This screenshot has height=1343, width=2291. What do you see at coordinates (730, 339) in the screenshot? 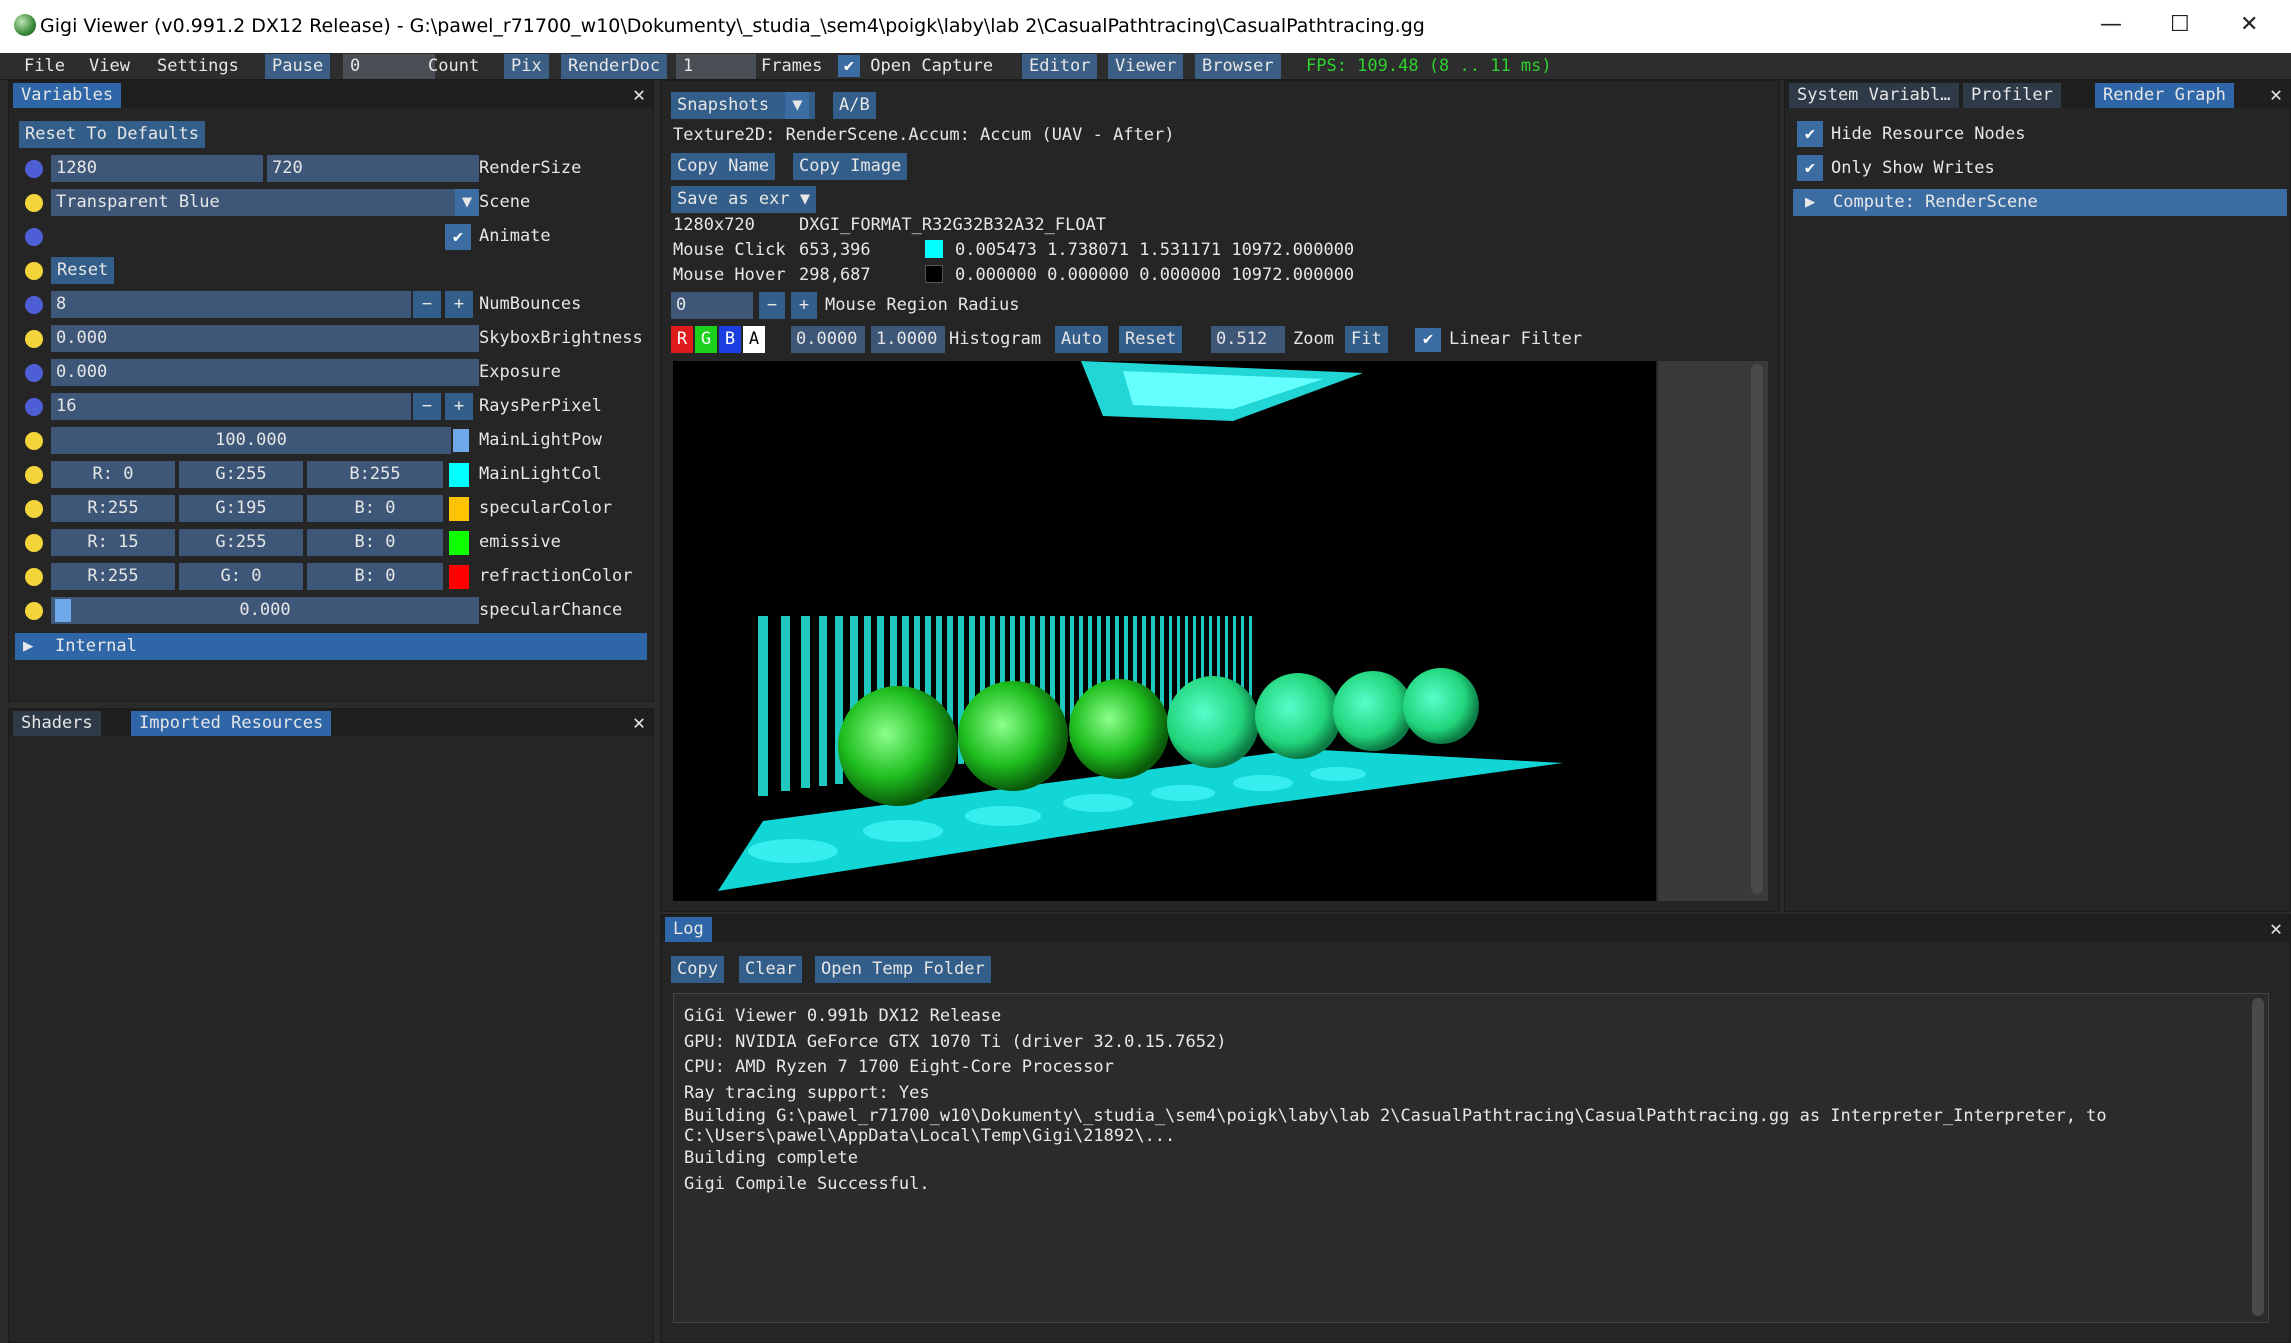
I see `channel-b-toggle: B` at bounding box center [730, 339].